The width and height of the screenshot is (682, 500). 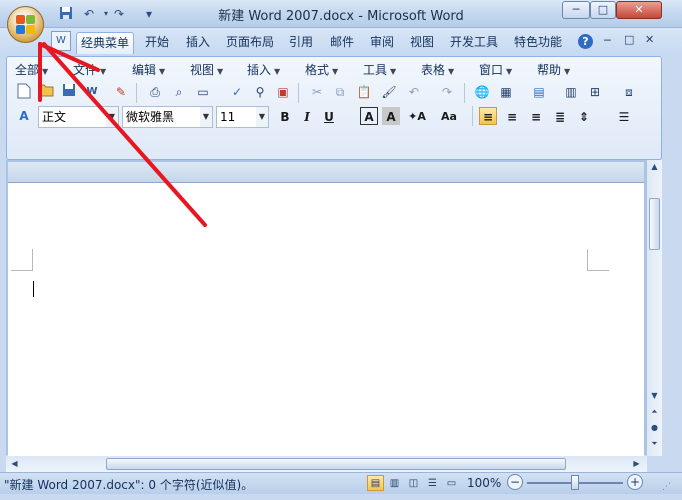 I want to click on menu-insert: 插入 ▼, so click(x=263, y=69).